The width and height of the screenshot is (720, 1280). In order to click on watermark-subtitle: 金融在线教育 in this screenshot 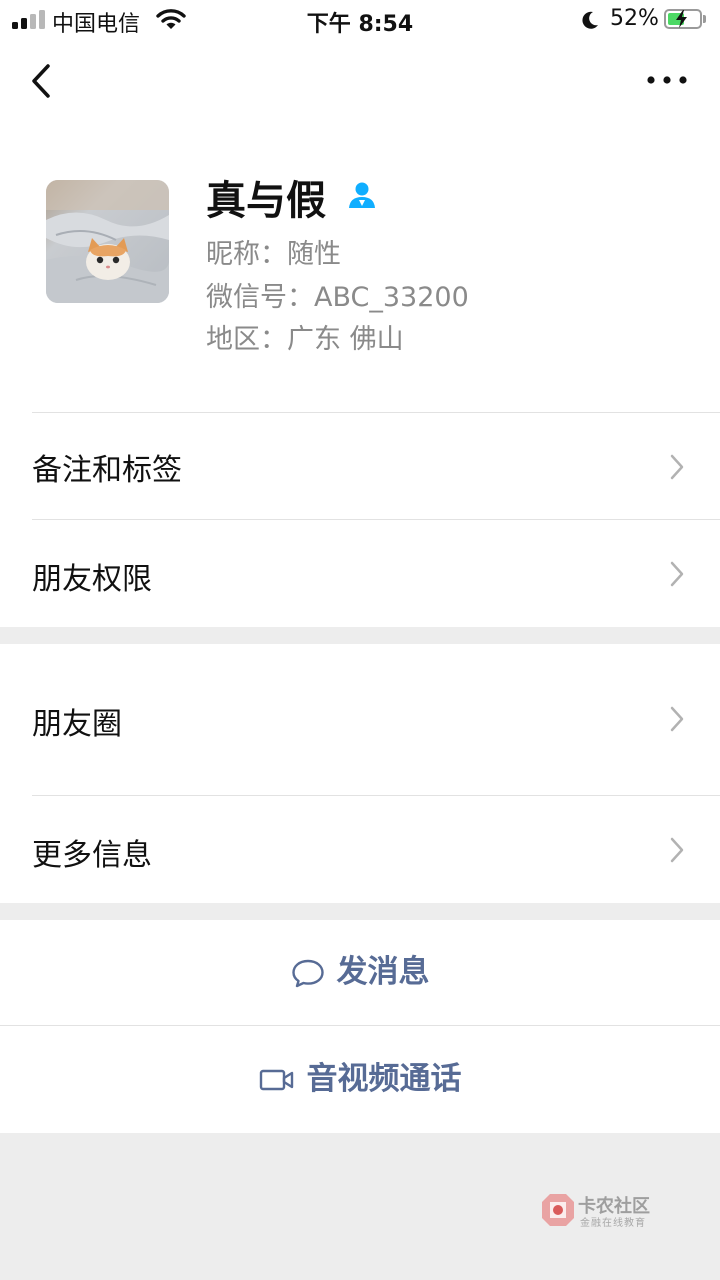, I will do `click(613, 1223)`.